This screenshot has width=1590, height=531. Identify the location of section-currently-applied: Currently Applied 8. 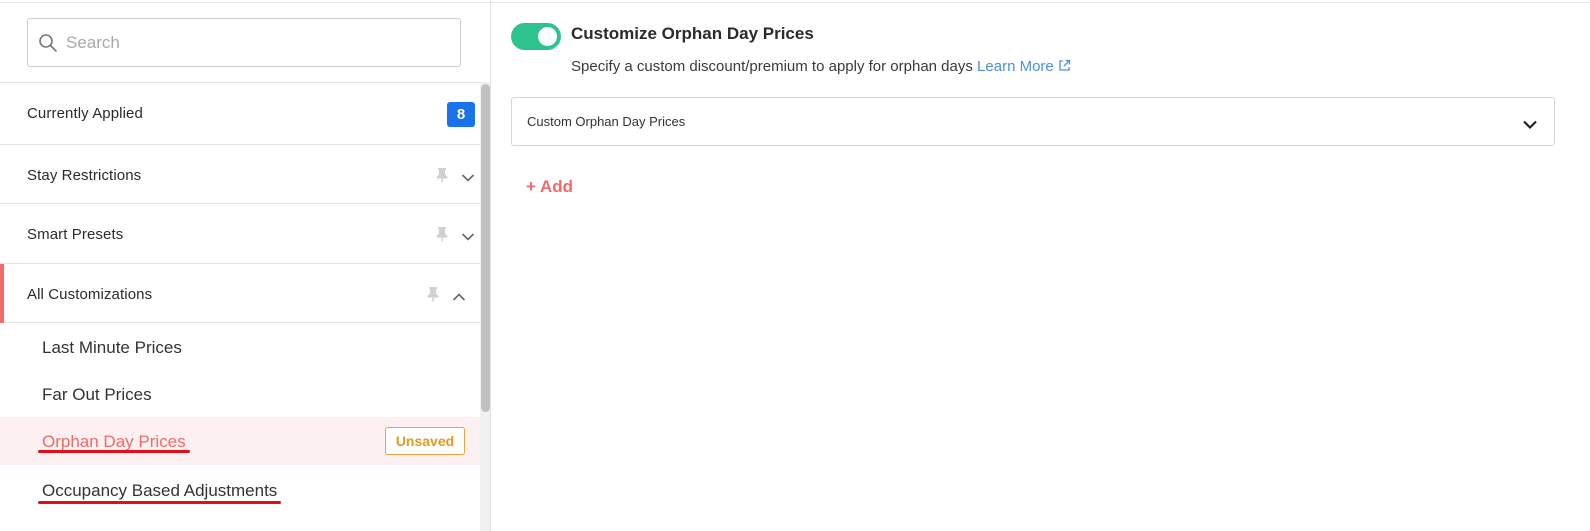
(240, 113).